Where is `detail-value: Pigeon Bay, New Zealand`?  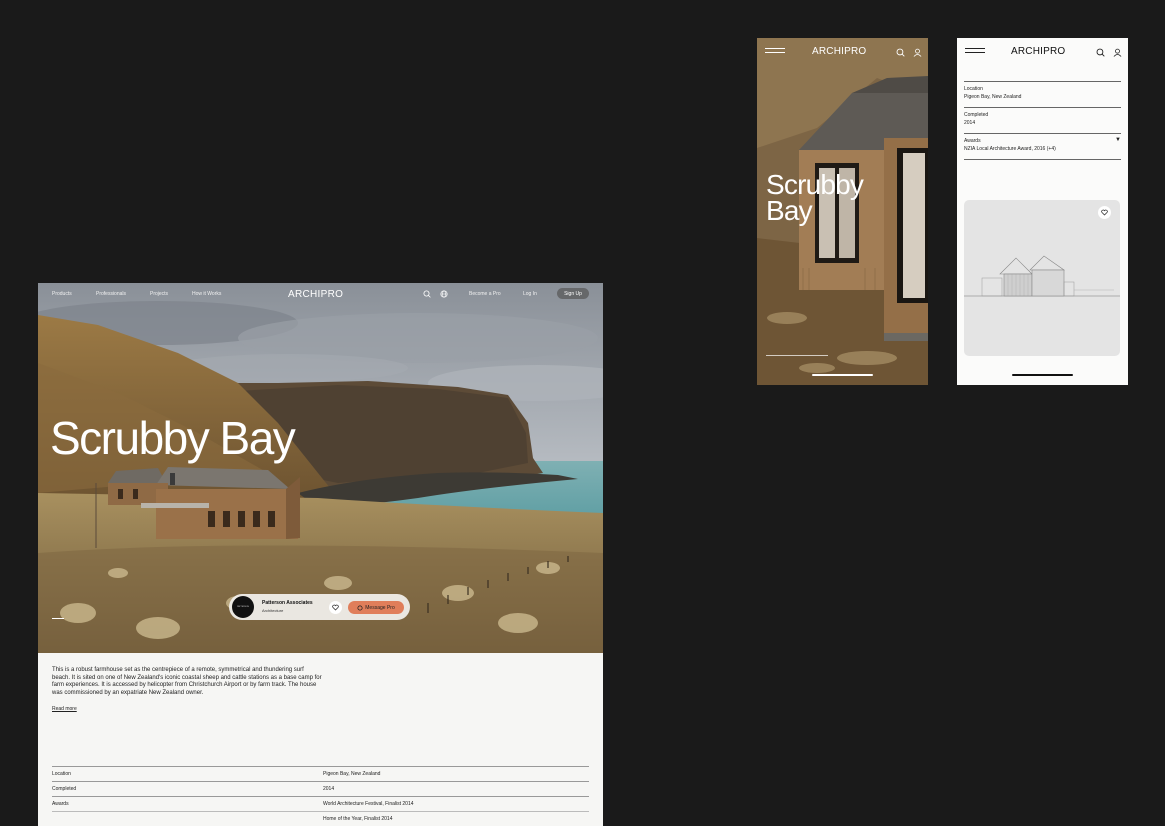 detail-value: Pigeon Bay, New Zealand is located at coordinates (993, 97).